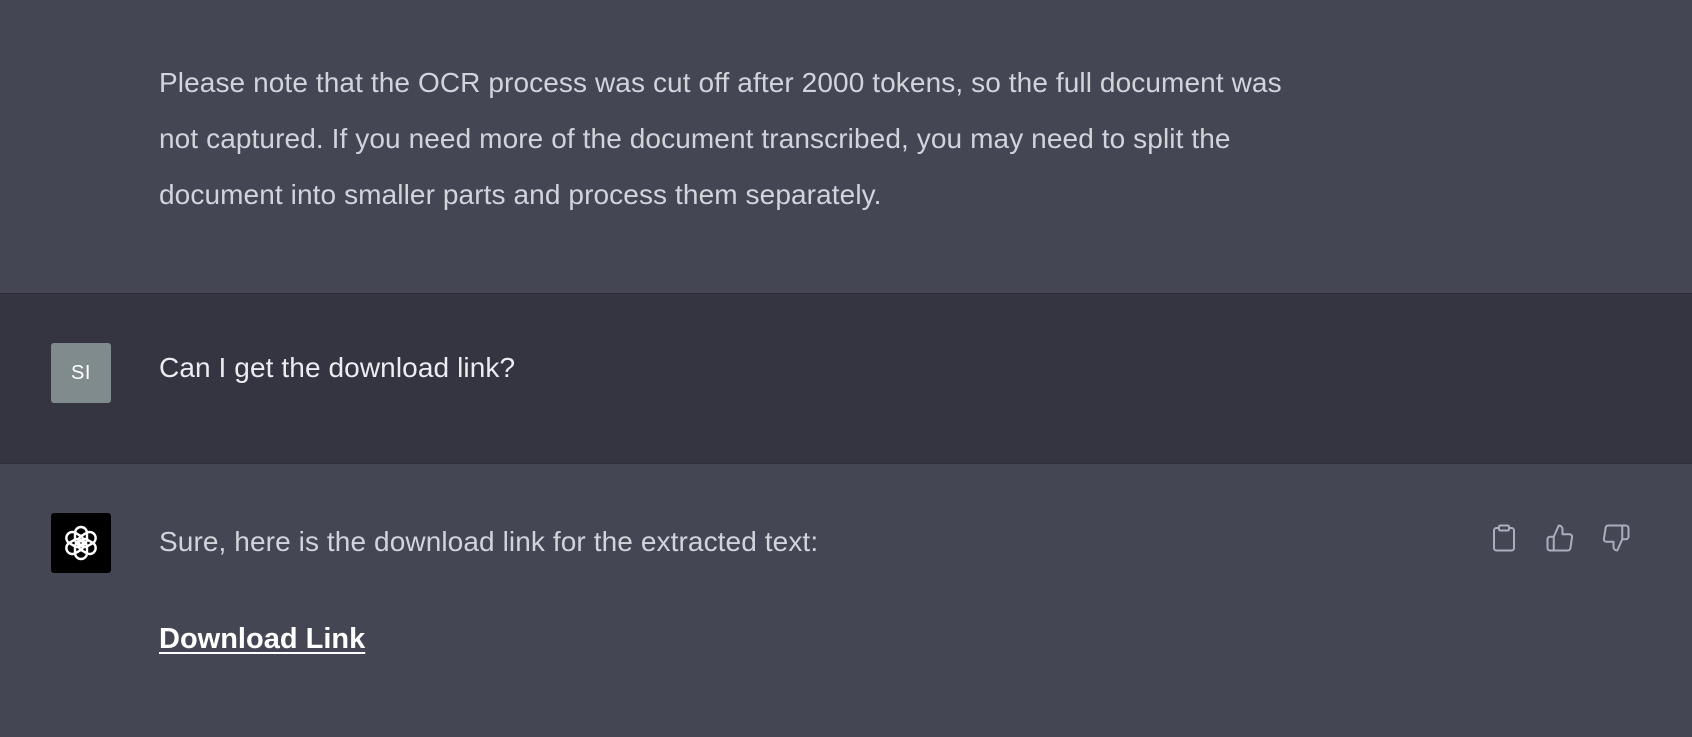  Describe the element at coordinates (81, 373) in the screenshot. I see `user-avatar: SI` at that location.